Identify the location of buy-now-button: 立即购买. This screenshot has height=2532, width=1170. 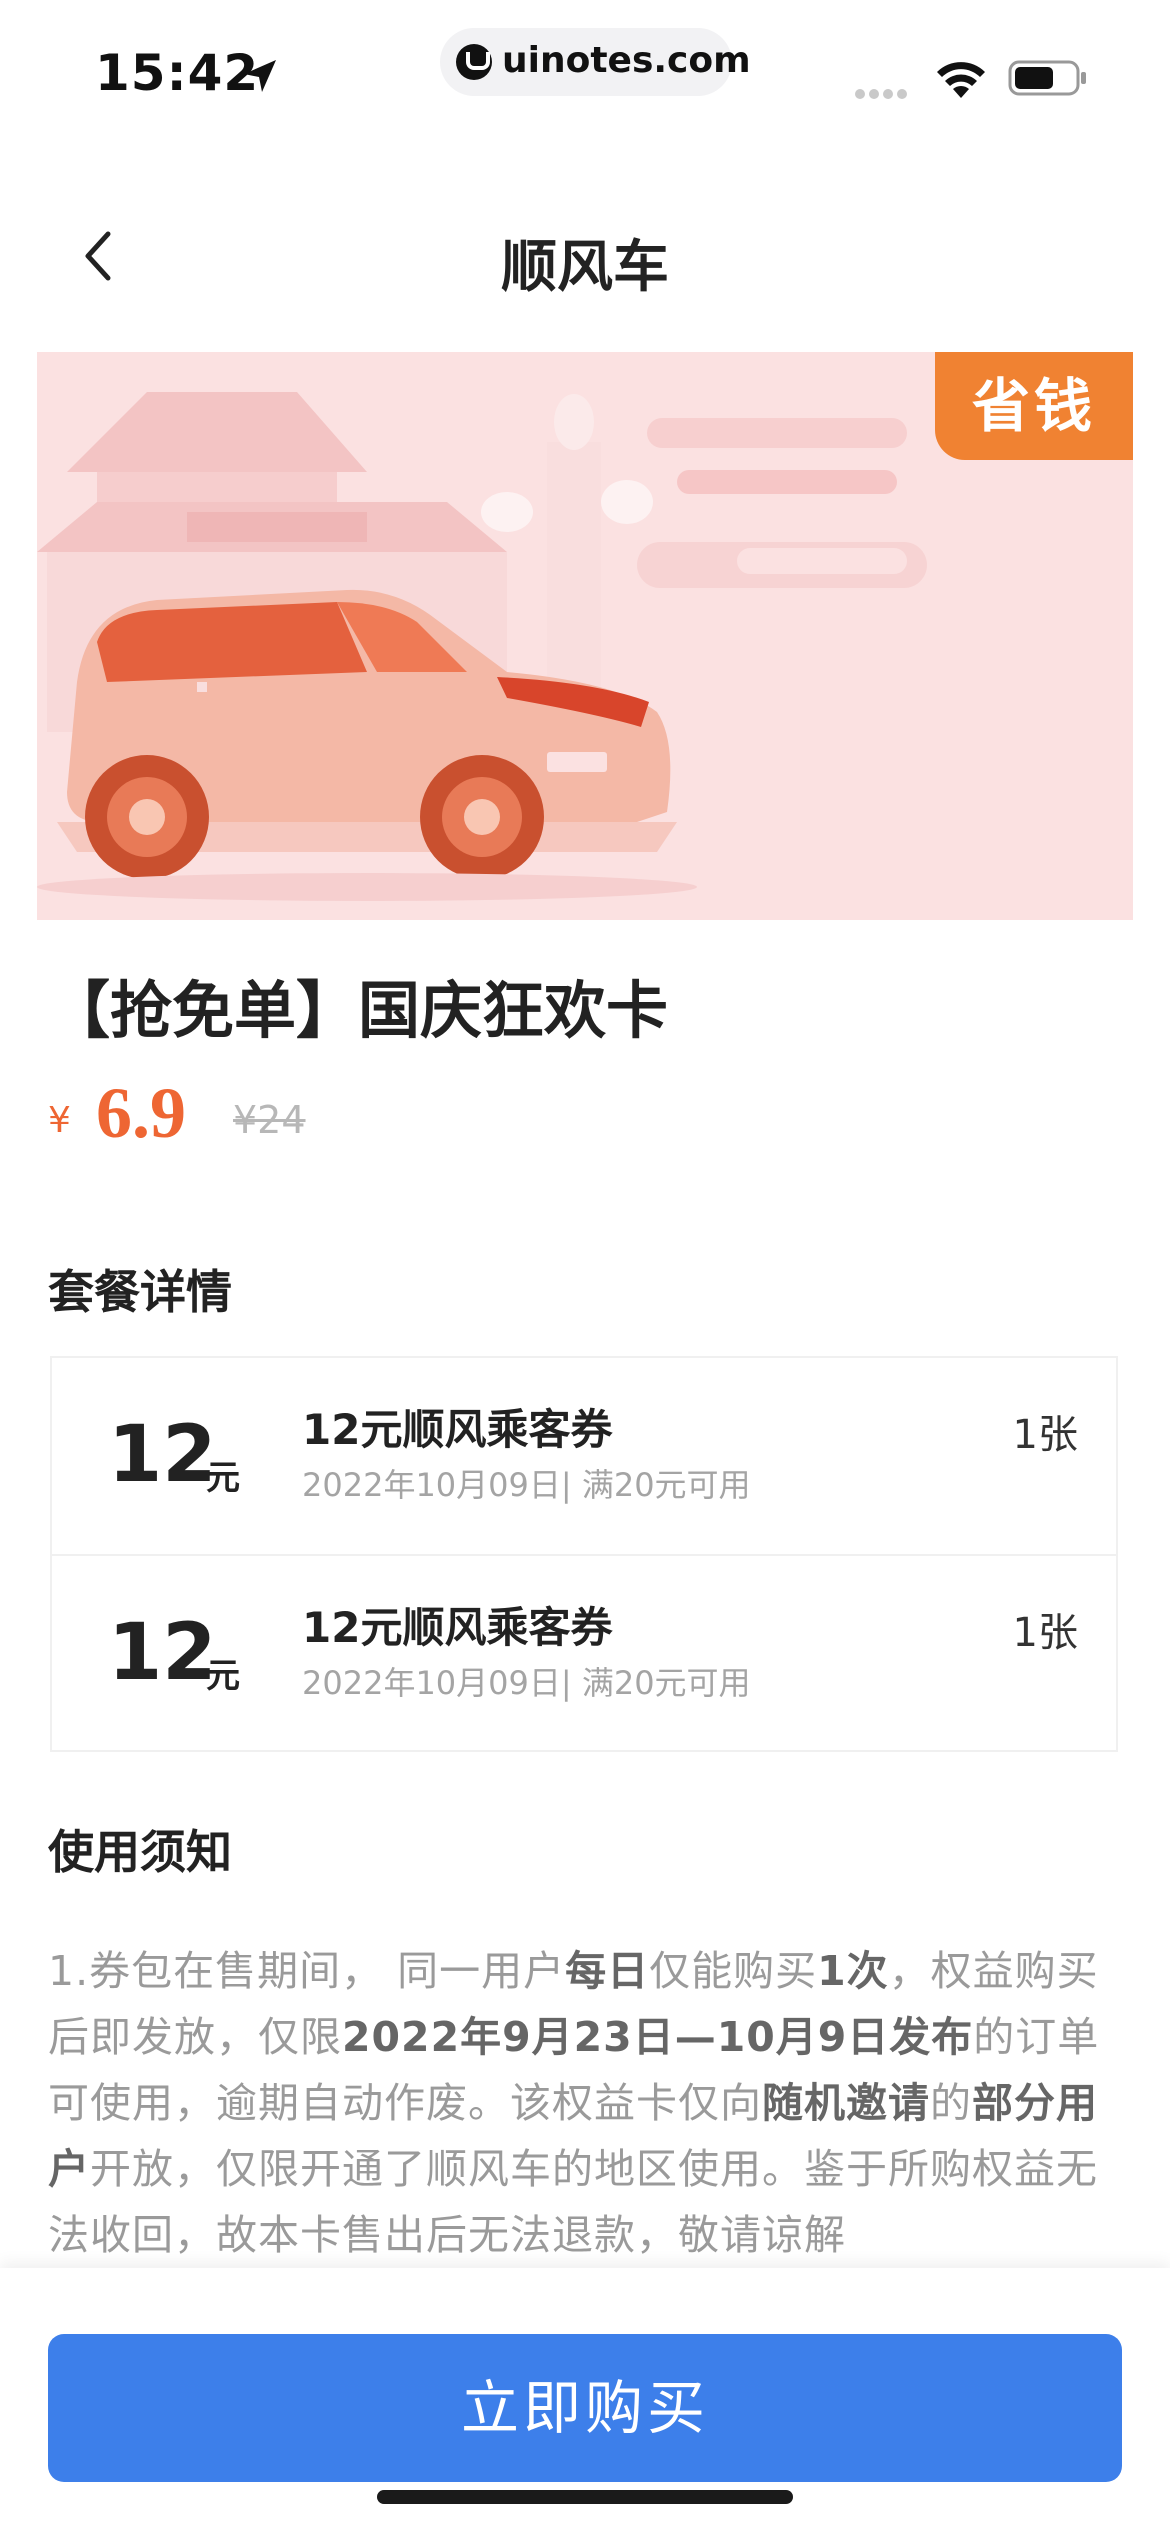
(585, 2408).